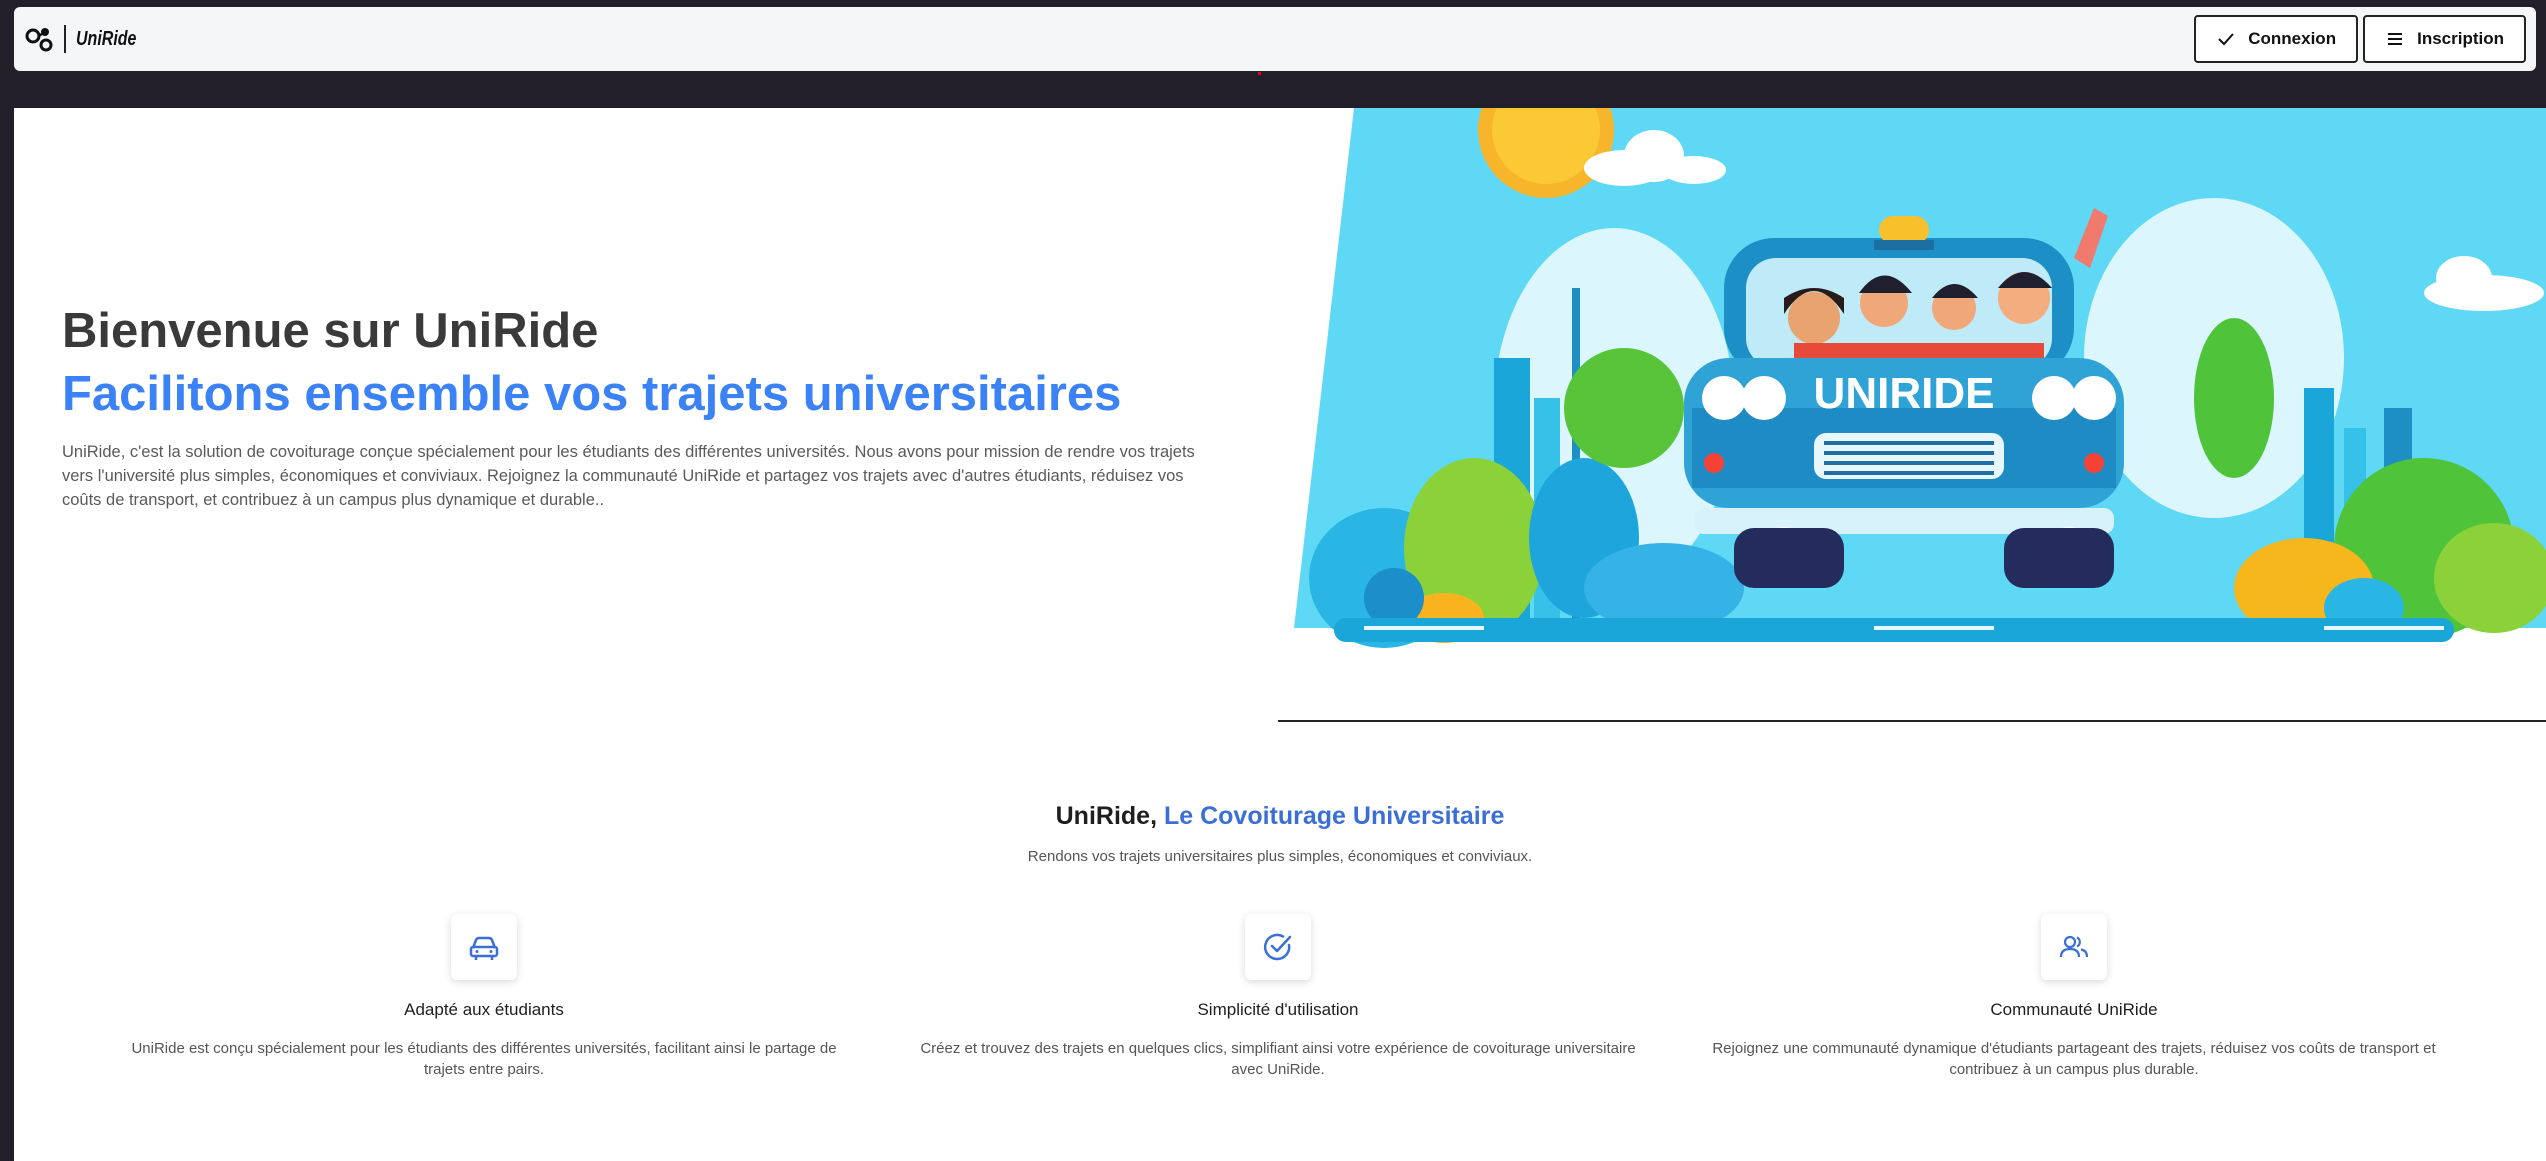  Describe the element at coordinates (1106, 816) in the screenshot. I see `section-heading-brand: UniRide,` at that location.